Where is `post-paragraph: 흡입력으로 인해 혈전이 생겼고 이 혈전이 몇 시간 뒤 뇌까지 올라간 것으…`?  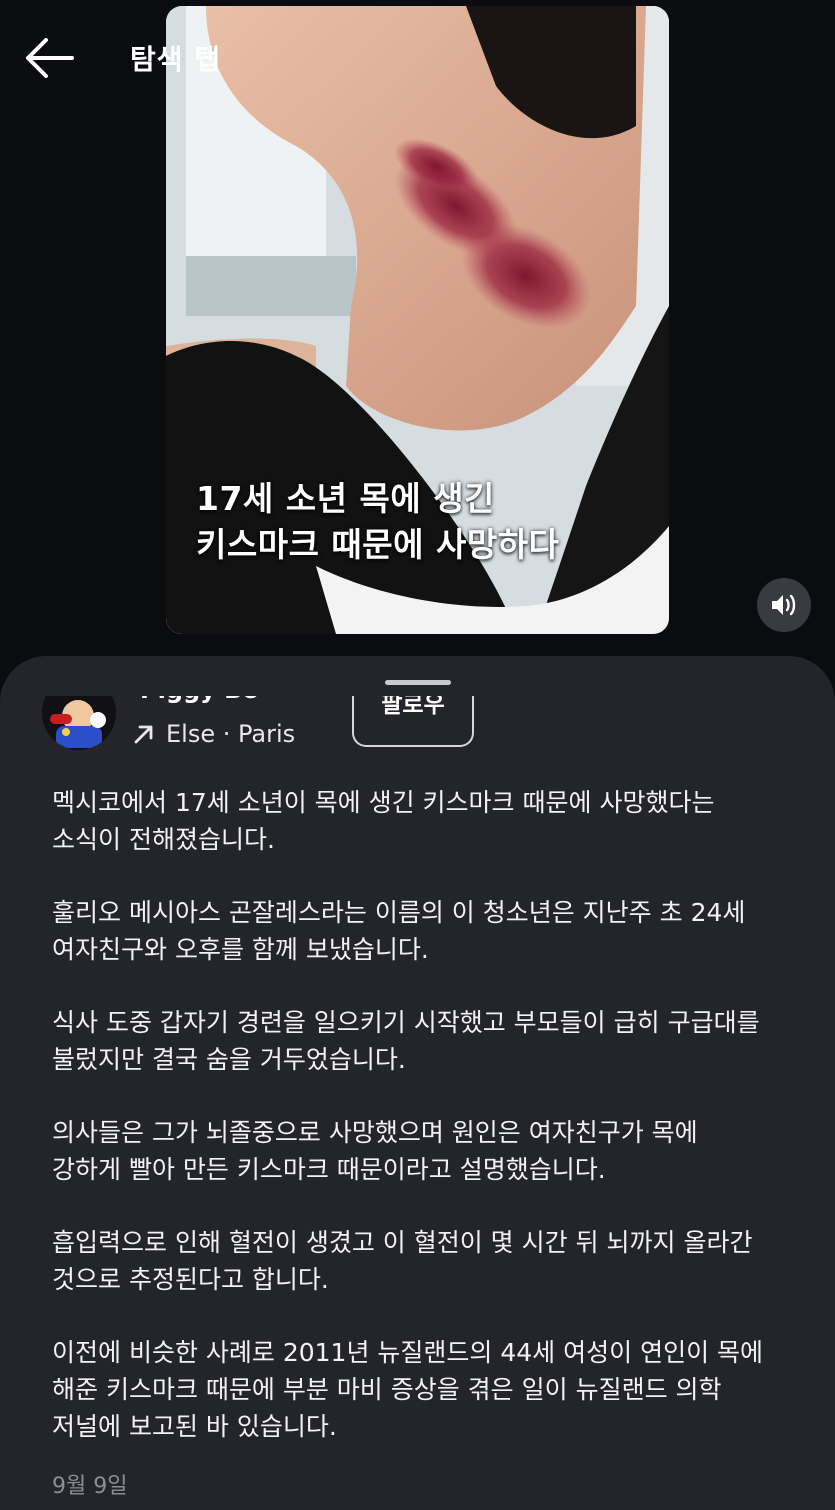 post-paragraph: 흡입력으로 인해 혈전이 생겼고 이 혈전이 몇 시간 뒤 뇌까지 올라간 것으… is located at coordinates (402, 1261).